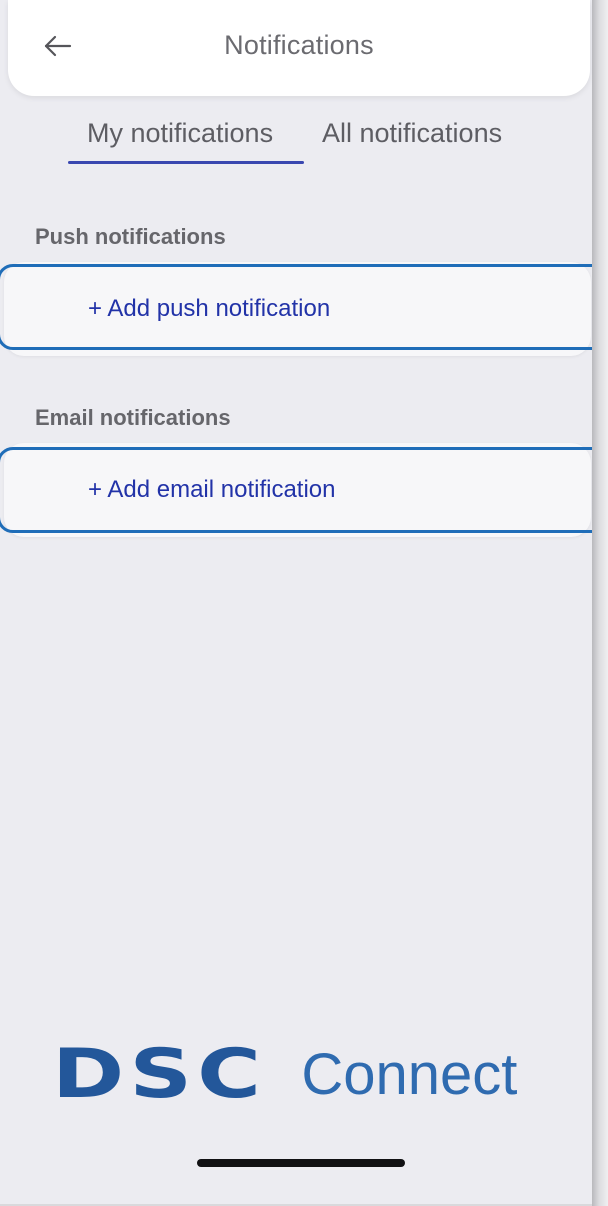 This screenshot has height=1206, width=608. I want to click on page-title: Notifications, so click(299, 45).